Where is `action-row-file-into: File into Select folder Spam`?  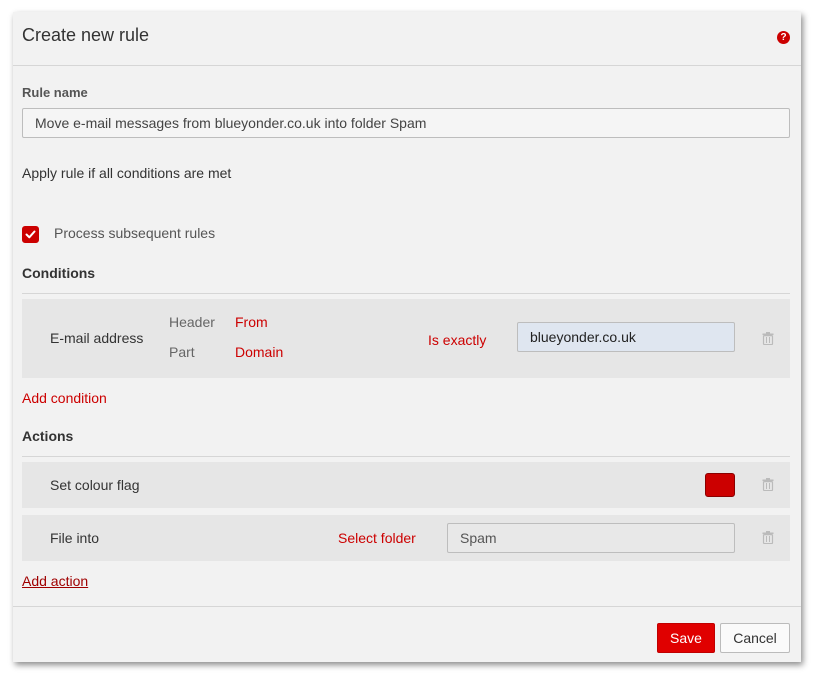
action-row-file-into: File into Select folder Spam is located at coordinates (406, 538).